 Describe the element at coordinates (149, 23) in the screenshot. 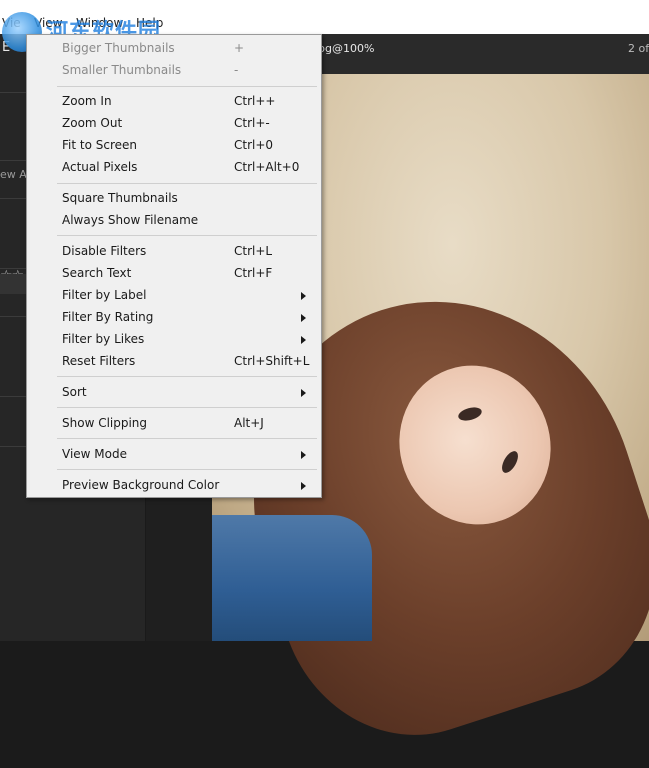

I see `menu-help: Help` at that location.